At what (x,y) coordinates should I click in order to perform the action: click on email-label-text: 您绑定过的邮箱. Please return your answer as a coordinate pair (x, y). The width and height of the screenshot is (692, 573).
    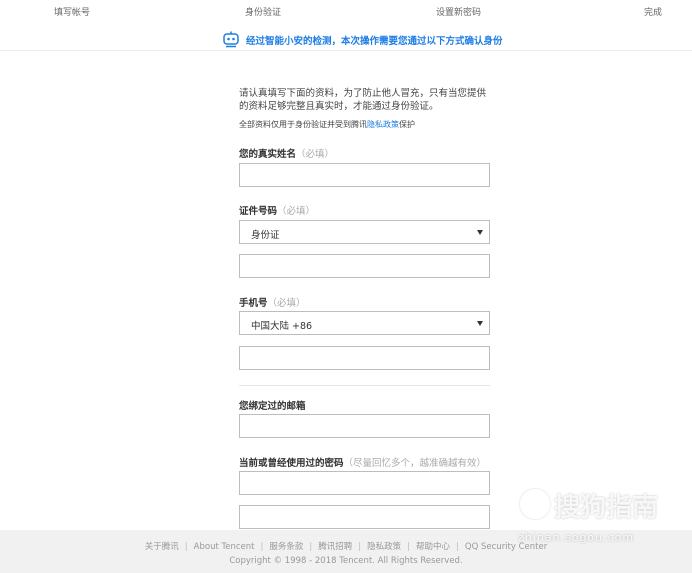
    Looking at the image, I should click on (272, 406).